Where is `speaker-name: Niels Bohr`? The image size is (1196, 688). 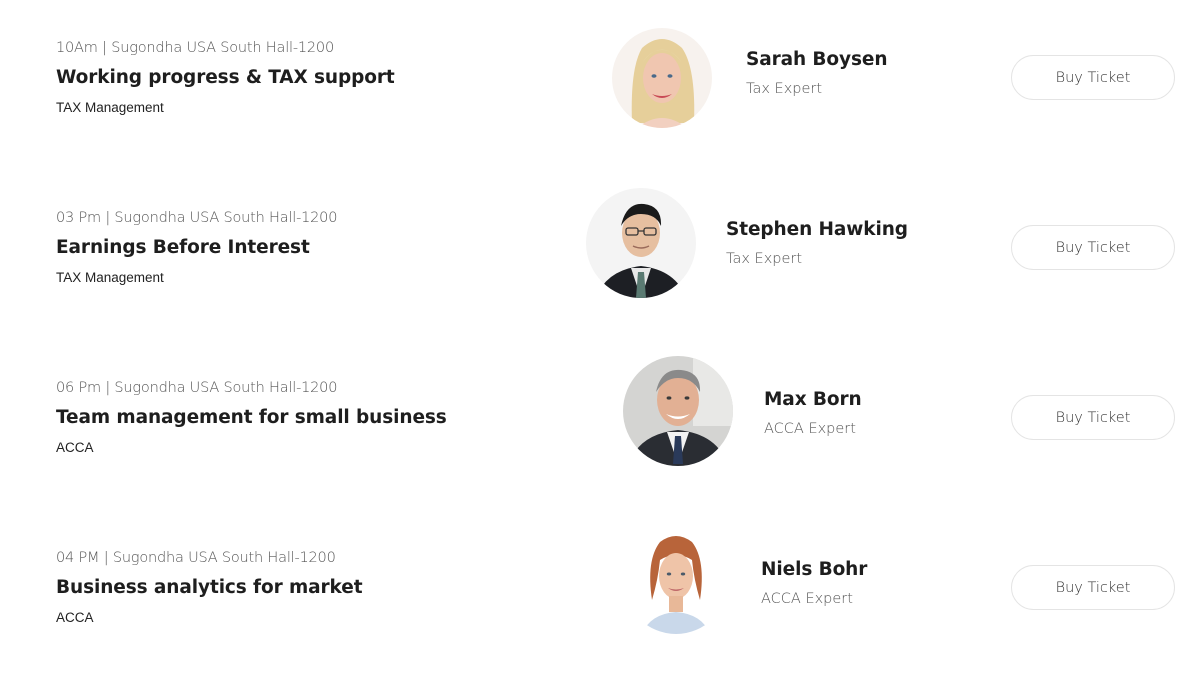
speaker-name: Niels Bohr is located at coordinates (814, 569).